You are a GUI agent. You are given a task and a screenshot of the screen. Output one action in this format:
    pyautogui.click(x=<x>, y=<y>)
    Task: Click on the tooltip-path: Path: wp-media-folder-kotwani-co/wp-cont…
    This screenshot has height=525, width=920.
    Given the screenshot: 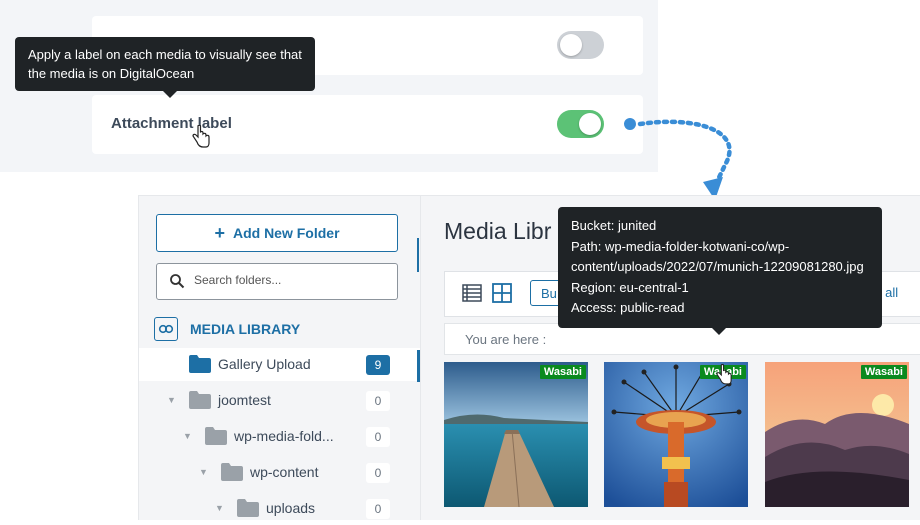 What is the action you would take?
    pyautogui.click(x=717, y=256)
    